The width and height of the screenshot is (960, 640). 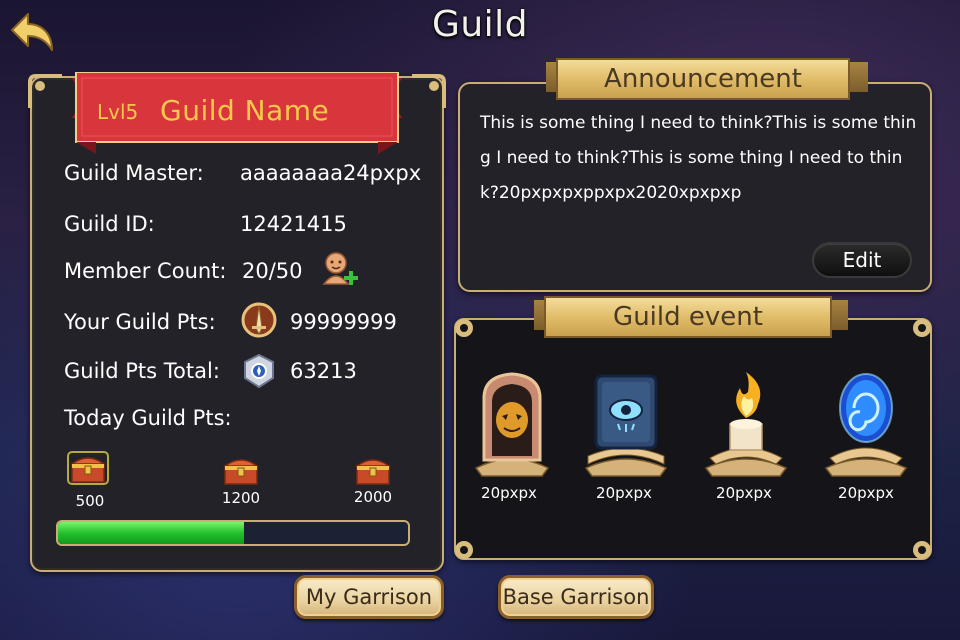 I want to click on candle-flame-icon, so click(x=746, y=424).